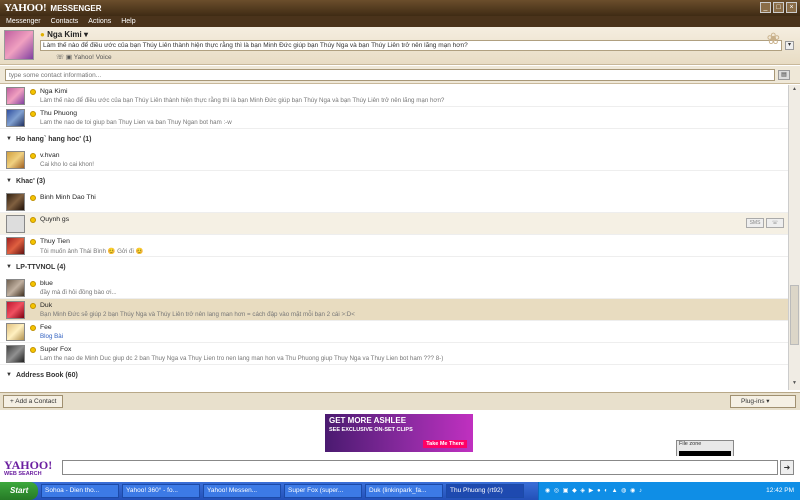 The height and width of the screenshot is (500, 800). What do you see at coordinates (784, 75) in the screenshot?
I see `search-options-icon: ▤` at bounding box center [784, 75].